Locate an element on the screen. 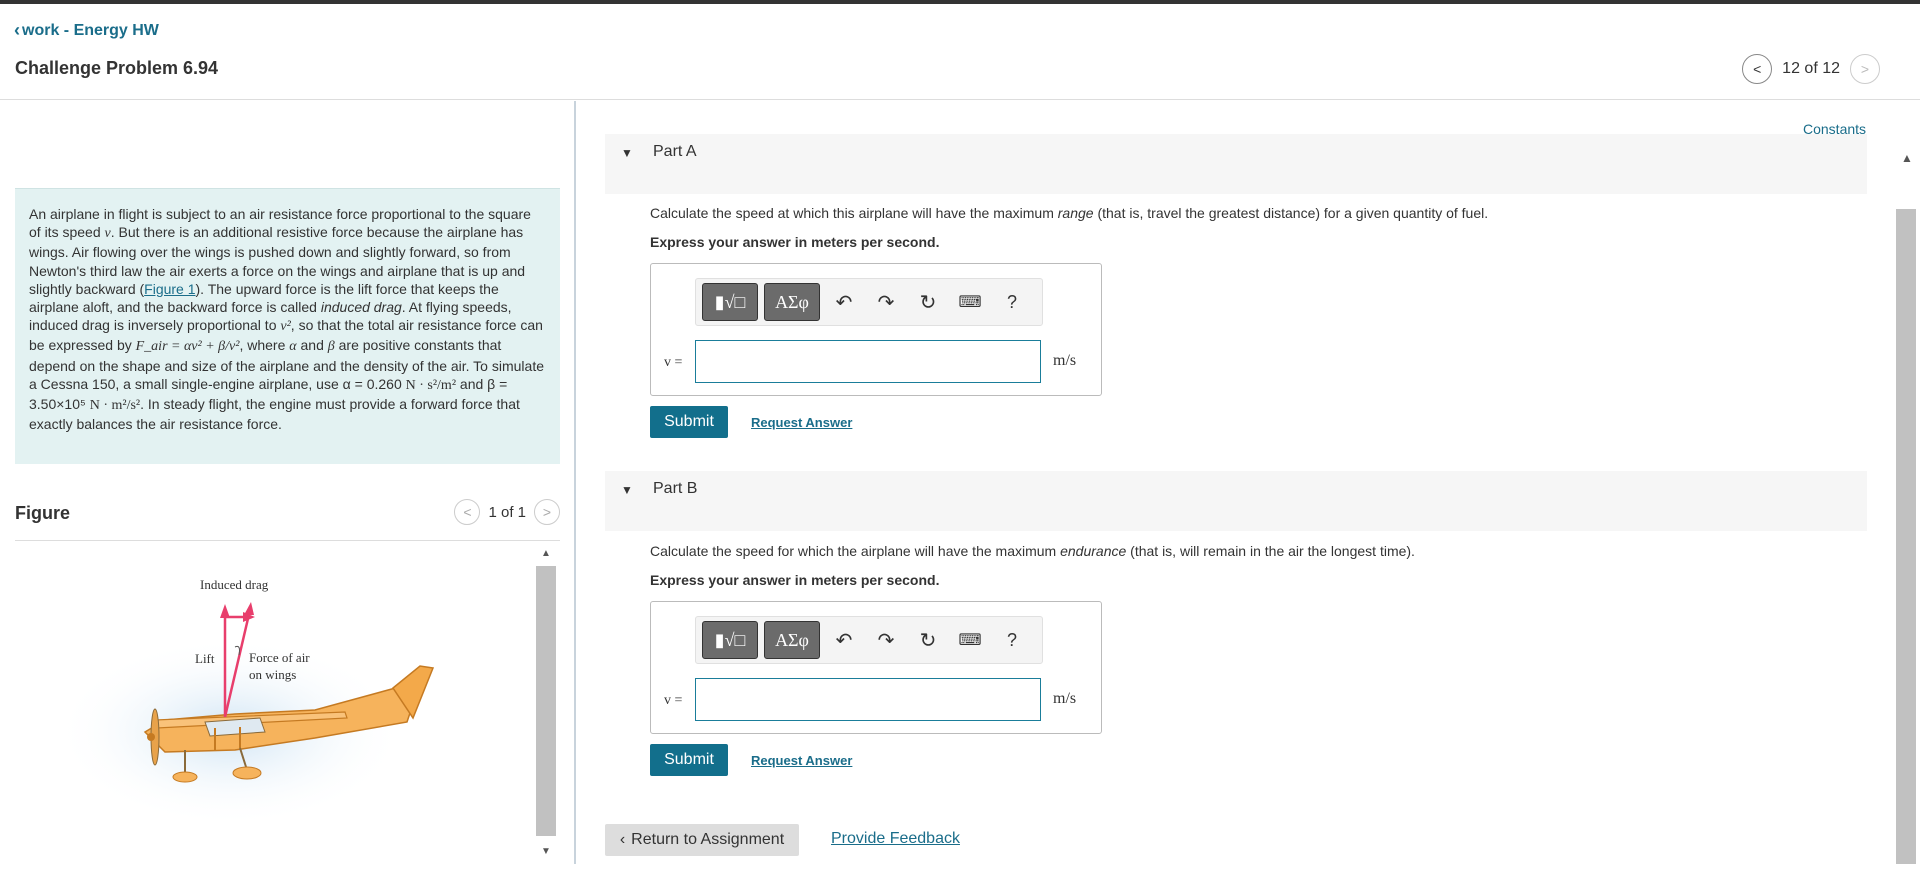 This screenshot has height=869, width=1920. alpha-value: α = 0.260 is located at coordinates (372, 383).